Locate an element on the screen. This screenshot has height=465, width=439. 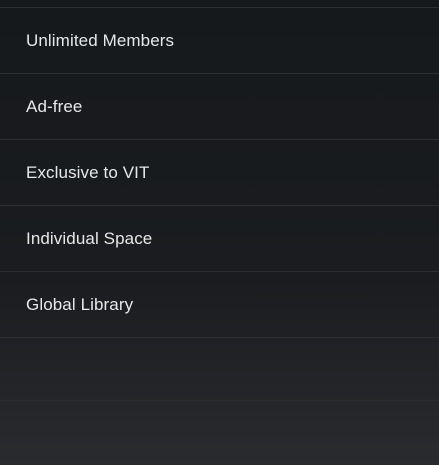
feature-label: Exclusive to VIT is located at coordinates (88, 172).